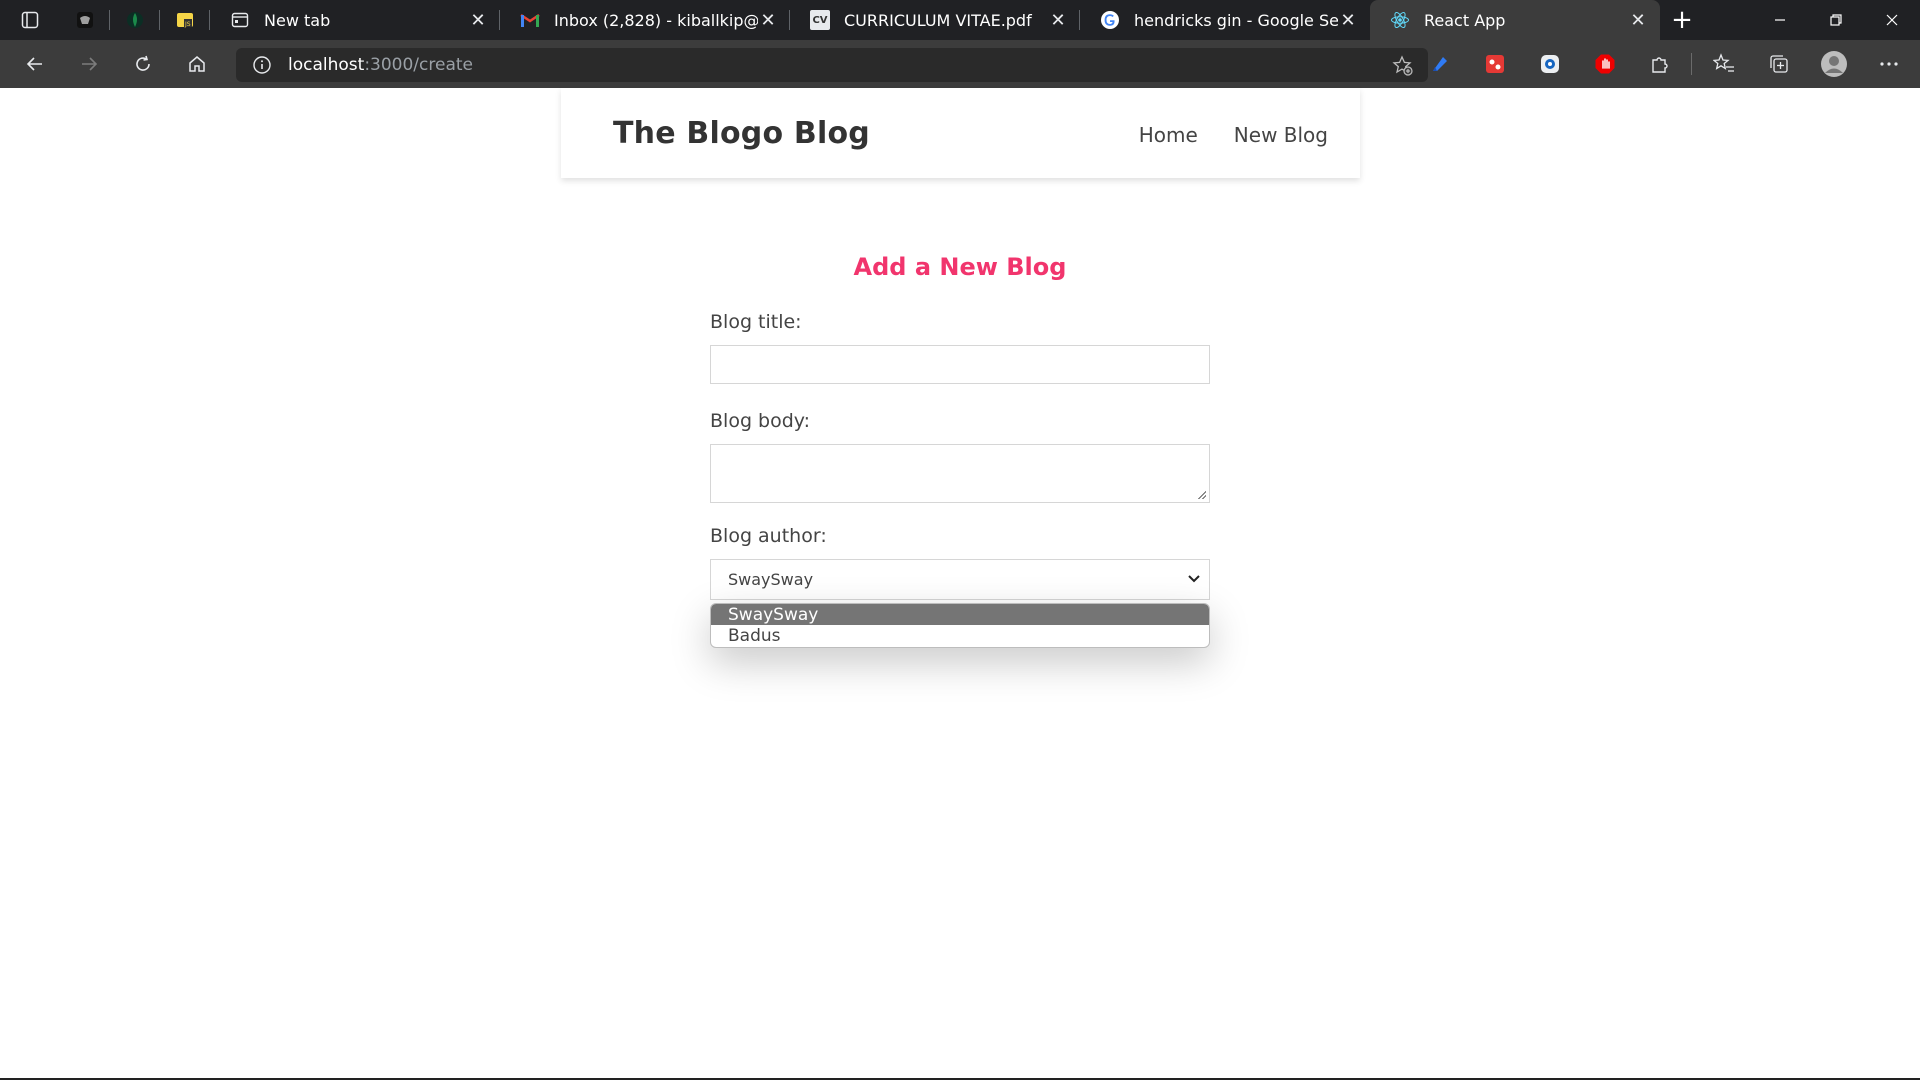 The image size is (1920, 1080). I want to click on close-window-icon, so click(1892, 20).